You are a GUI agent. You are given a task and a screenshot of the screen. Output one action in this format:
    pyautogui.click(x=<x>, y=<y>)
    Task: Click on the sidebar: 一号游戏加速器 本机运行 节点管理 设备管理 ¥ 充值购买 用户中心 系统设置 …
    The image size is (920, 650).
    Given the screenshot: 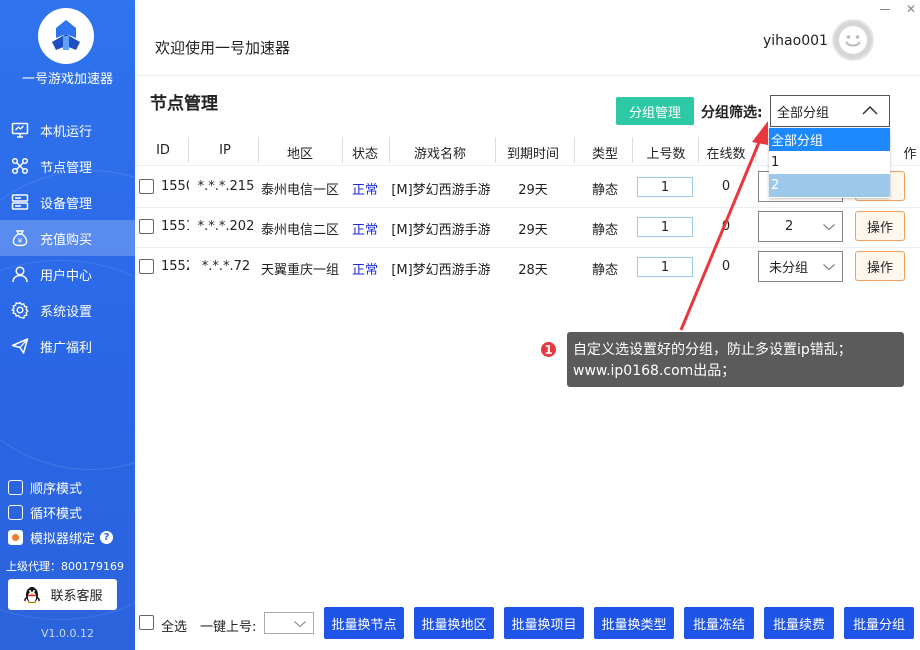 What is the action you would take?
    pyautogui.click(x=67, y=325)
    